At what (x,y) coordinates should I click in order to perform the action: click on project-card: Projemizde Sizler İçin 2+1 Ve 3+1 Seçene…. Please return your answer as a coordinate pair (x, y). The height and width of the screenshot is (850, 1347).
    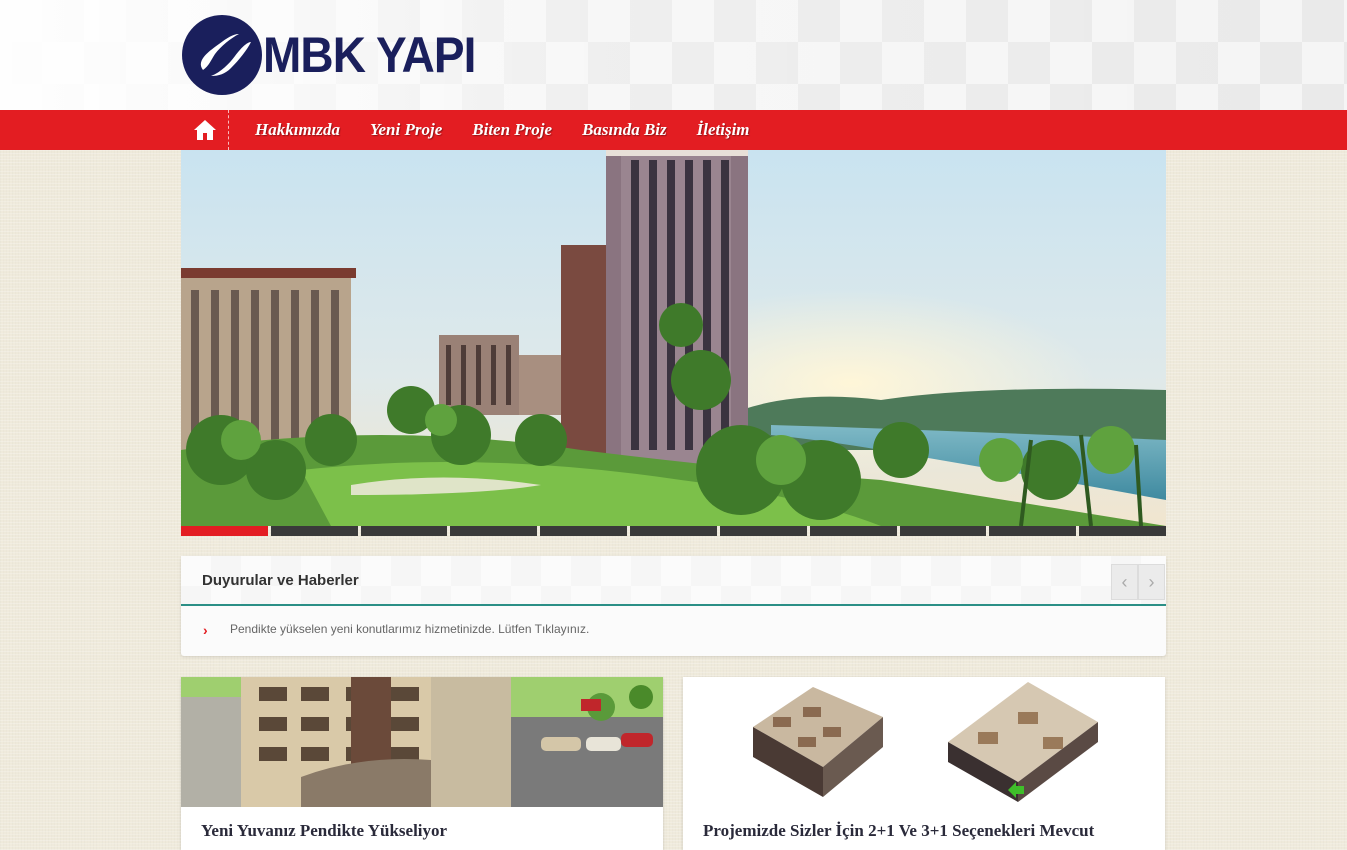
    Looking at the image, I should click on (924, 763).